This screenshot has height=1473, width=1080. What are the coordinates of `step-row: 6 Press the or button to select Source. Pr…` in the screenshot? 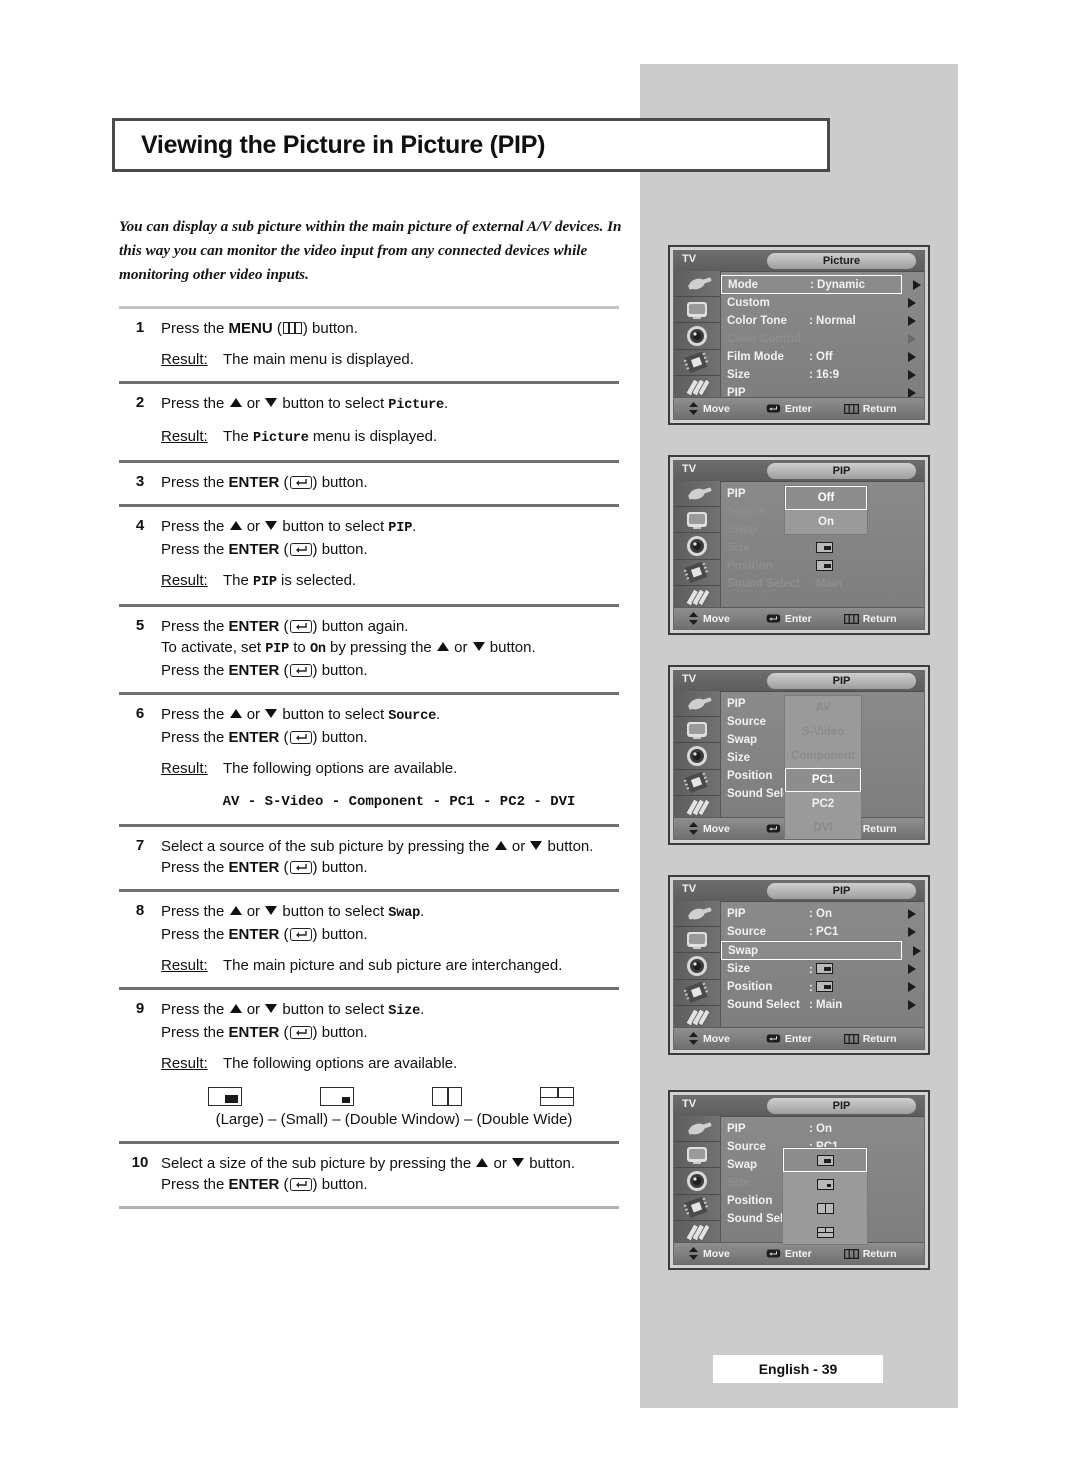 It's located at (369, 759).